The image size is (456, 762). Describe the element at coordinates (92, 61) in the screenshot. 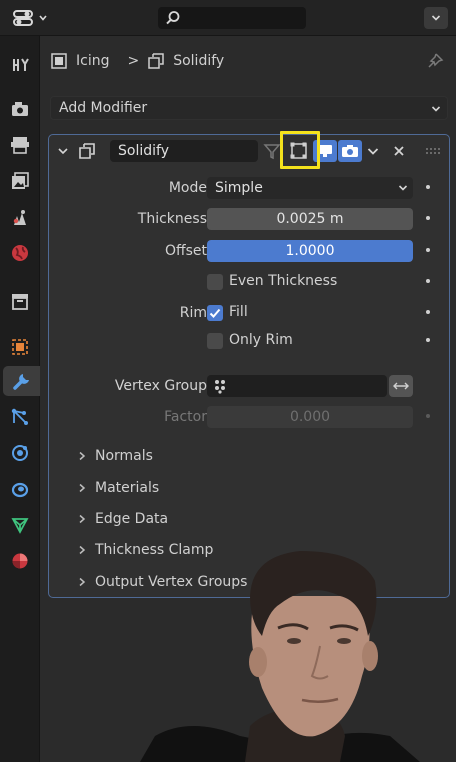

I see `breadcrumb-object: Icing` at that location.